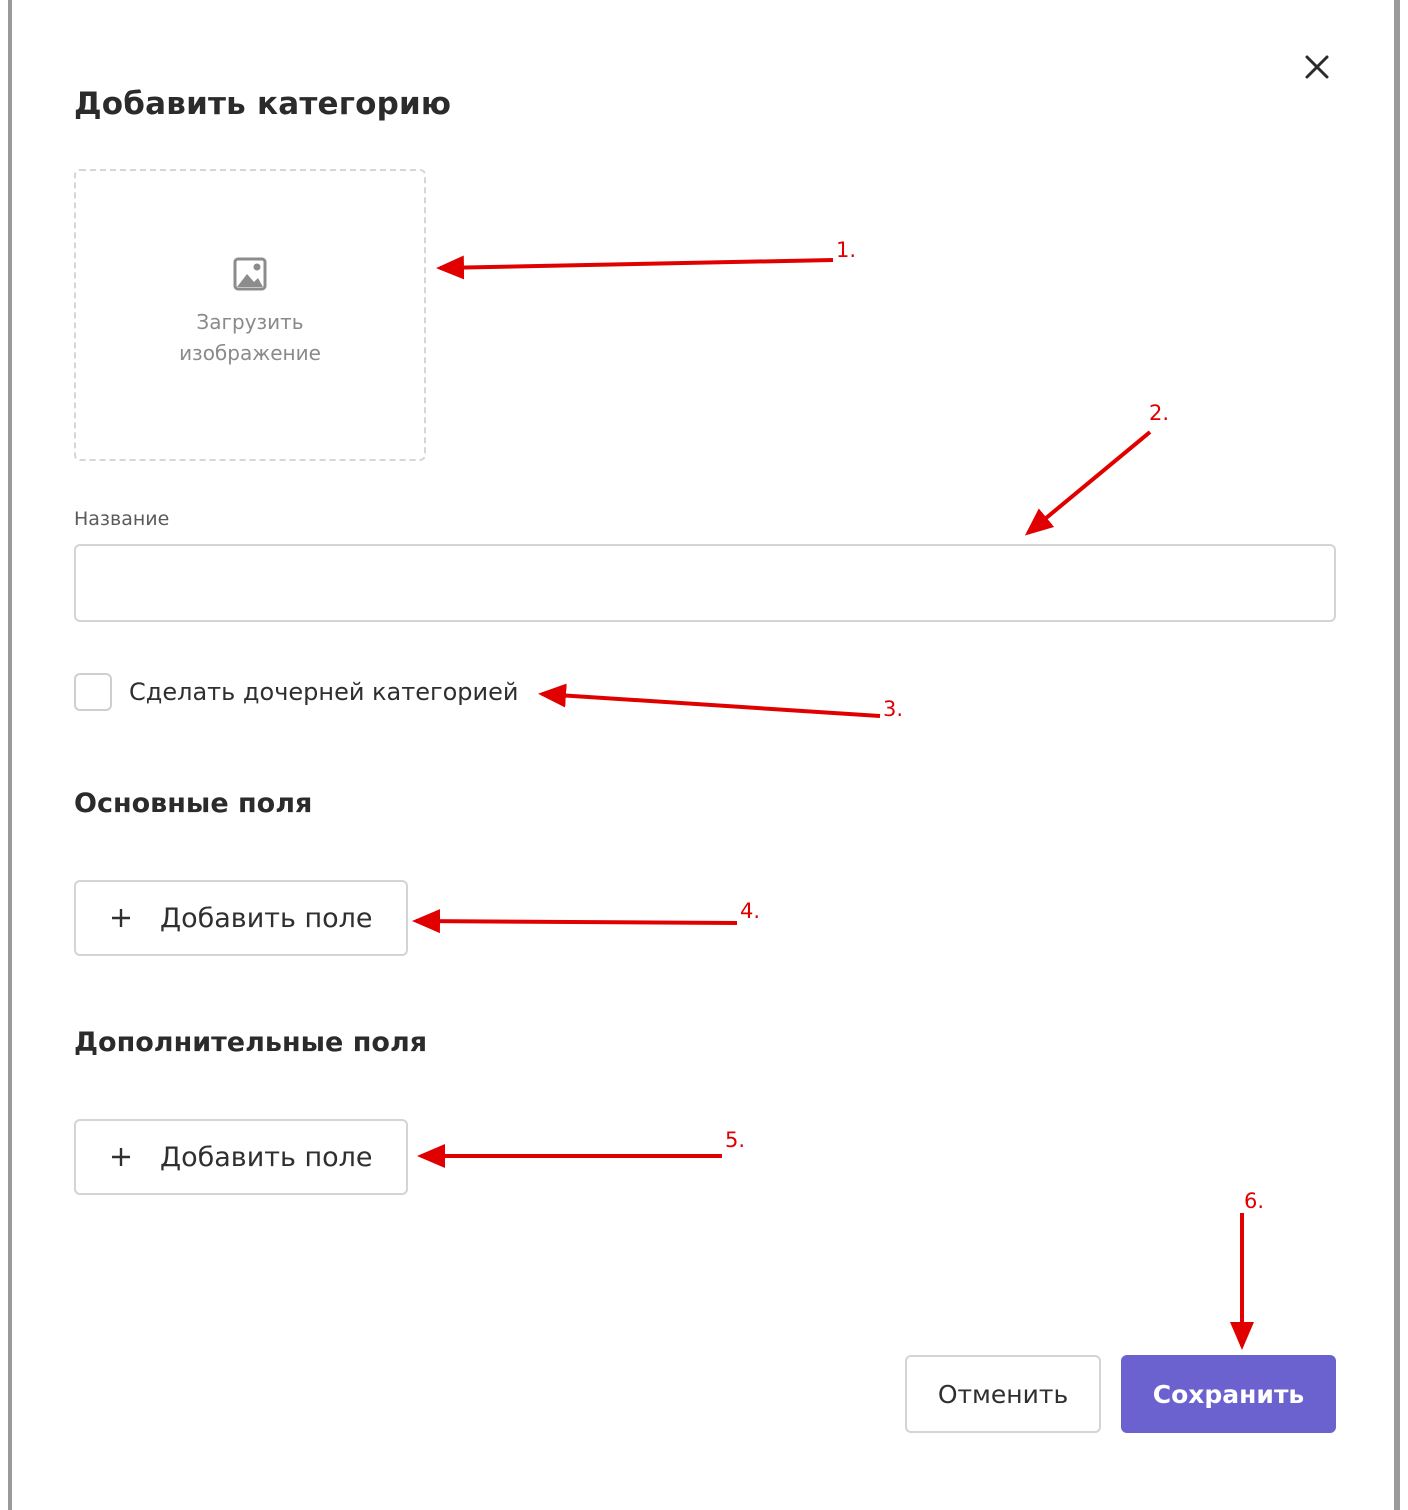 This screenshot has width=1408, height=1510. I want to click on image-upload-area: Загрузить изображение, so click(250, 315).